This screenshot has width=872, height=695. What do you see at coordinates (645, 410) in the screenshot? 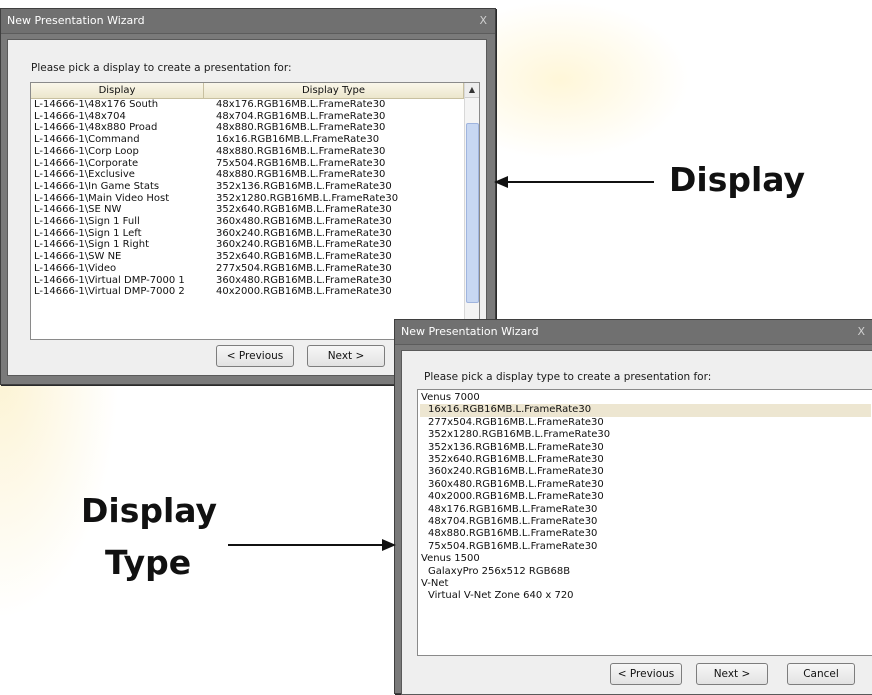
I see `tree-item: 16x16.RGB16MB.L.FrameRate30` at bounding box center [645, 410].